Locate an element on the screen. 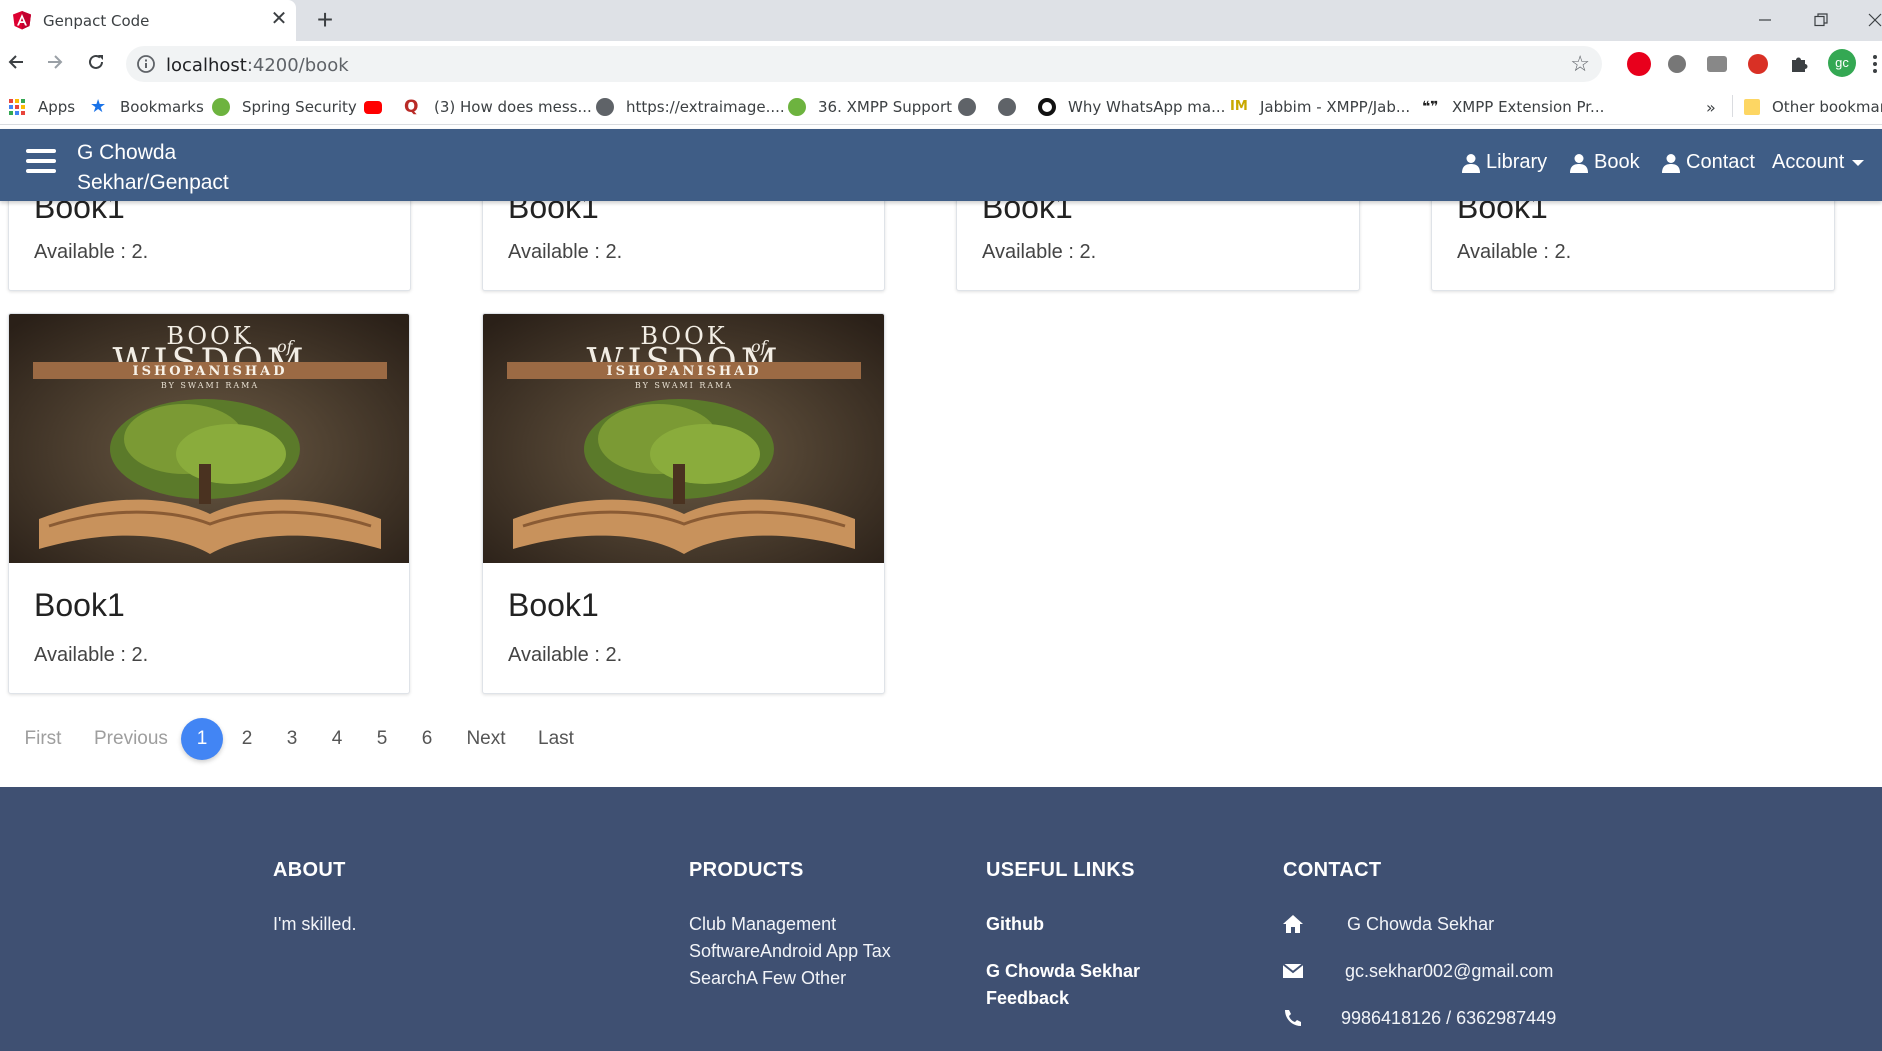 This screenshot has width=1882, height=1051. pagination-next: Next is located at coordinates (486, 739).